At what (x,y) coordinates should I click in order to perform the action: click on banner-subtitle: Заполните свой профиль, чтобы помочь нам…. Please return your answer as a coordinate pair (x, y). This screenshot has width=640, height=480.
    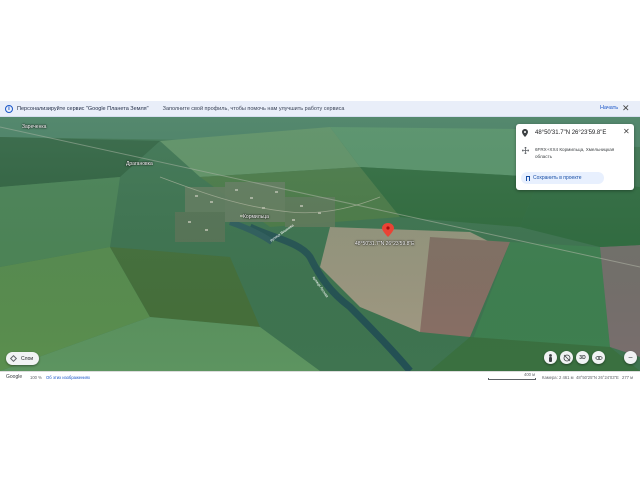
    Looking at the image, I should click on (253, 108).